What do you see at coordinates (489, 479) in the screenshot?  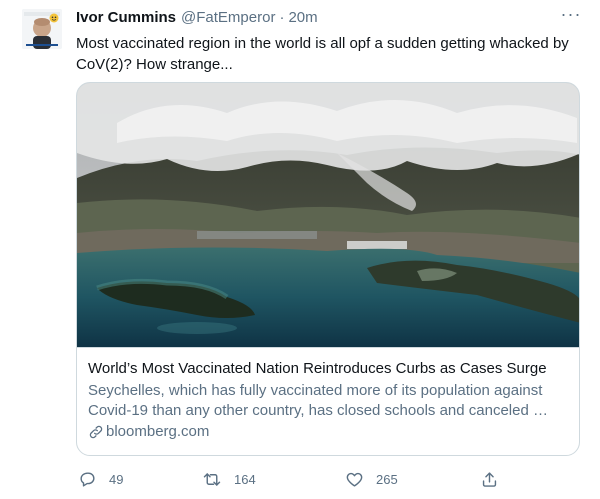 I see `share-icon` at bounding box center [489, 479].